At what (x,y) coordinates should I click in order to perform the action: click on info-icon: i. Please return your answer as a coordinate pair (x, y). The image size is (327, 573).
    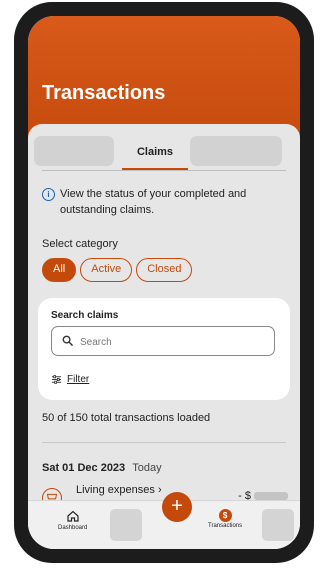
    Looking at the image, I should click on (48, 194).